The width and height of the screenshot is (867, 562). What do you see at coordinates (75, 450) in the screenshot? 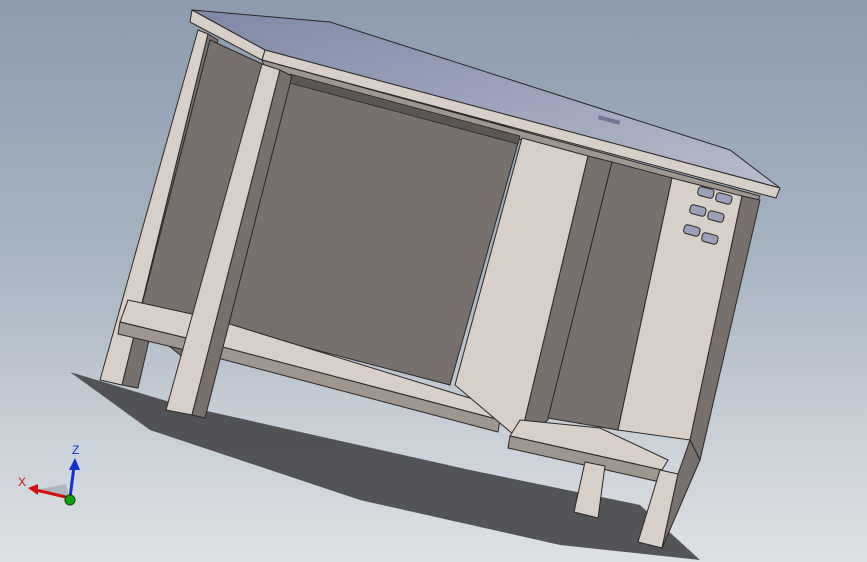
I see `z-axis-label: Z` at bounding box center [75, 450].